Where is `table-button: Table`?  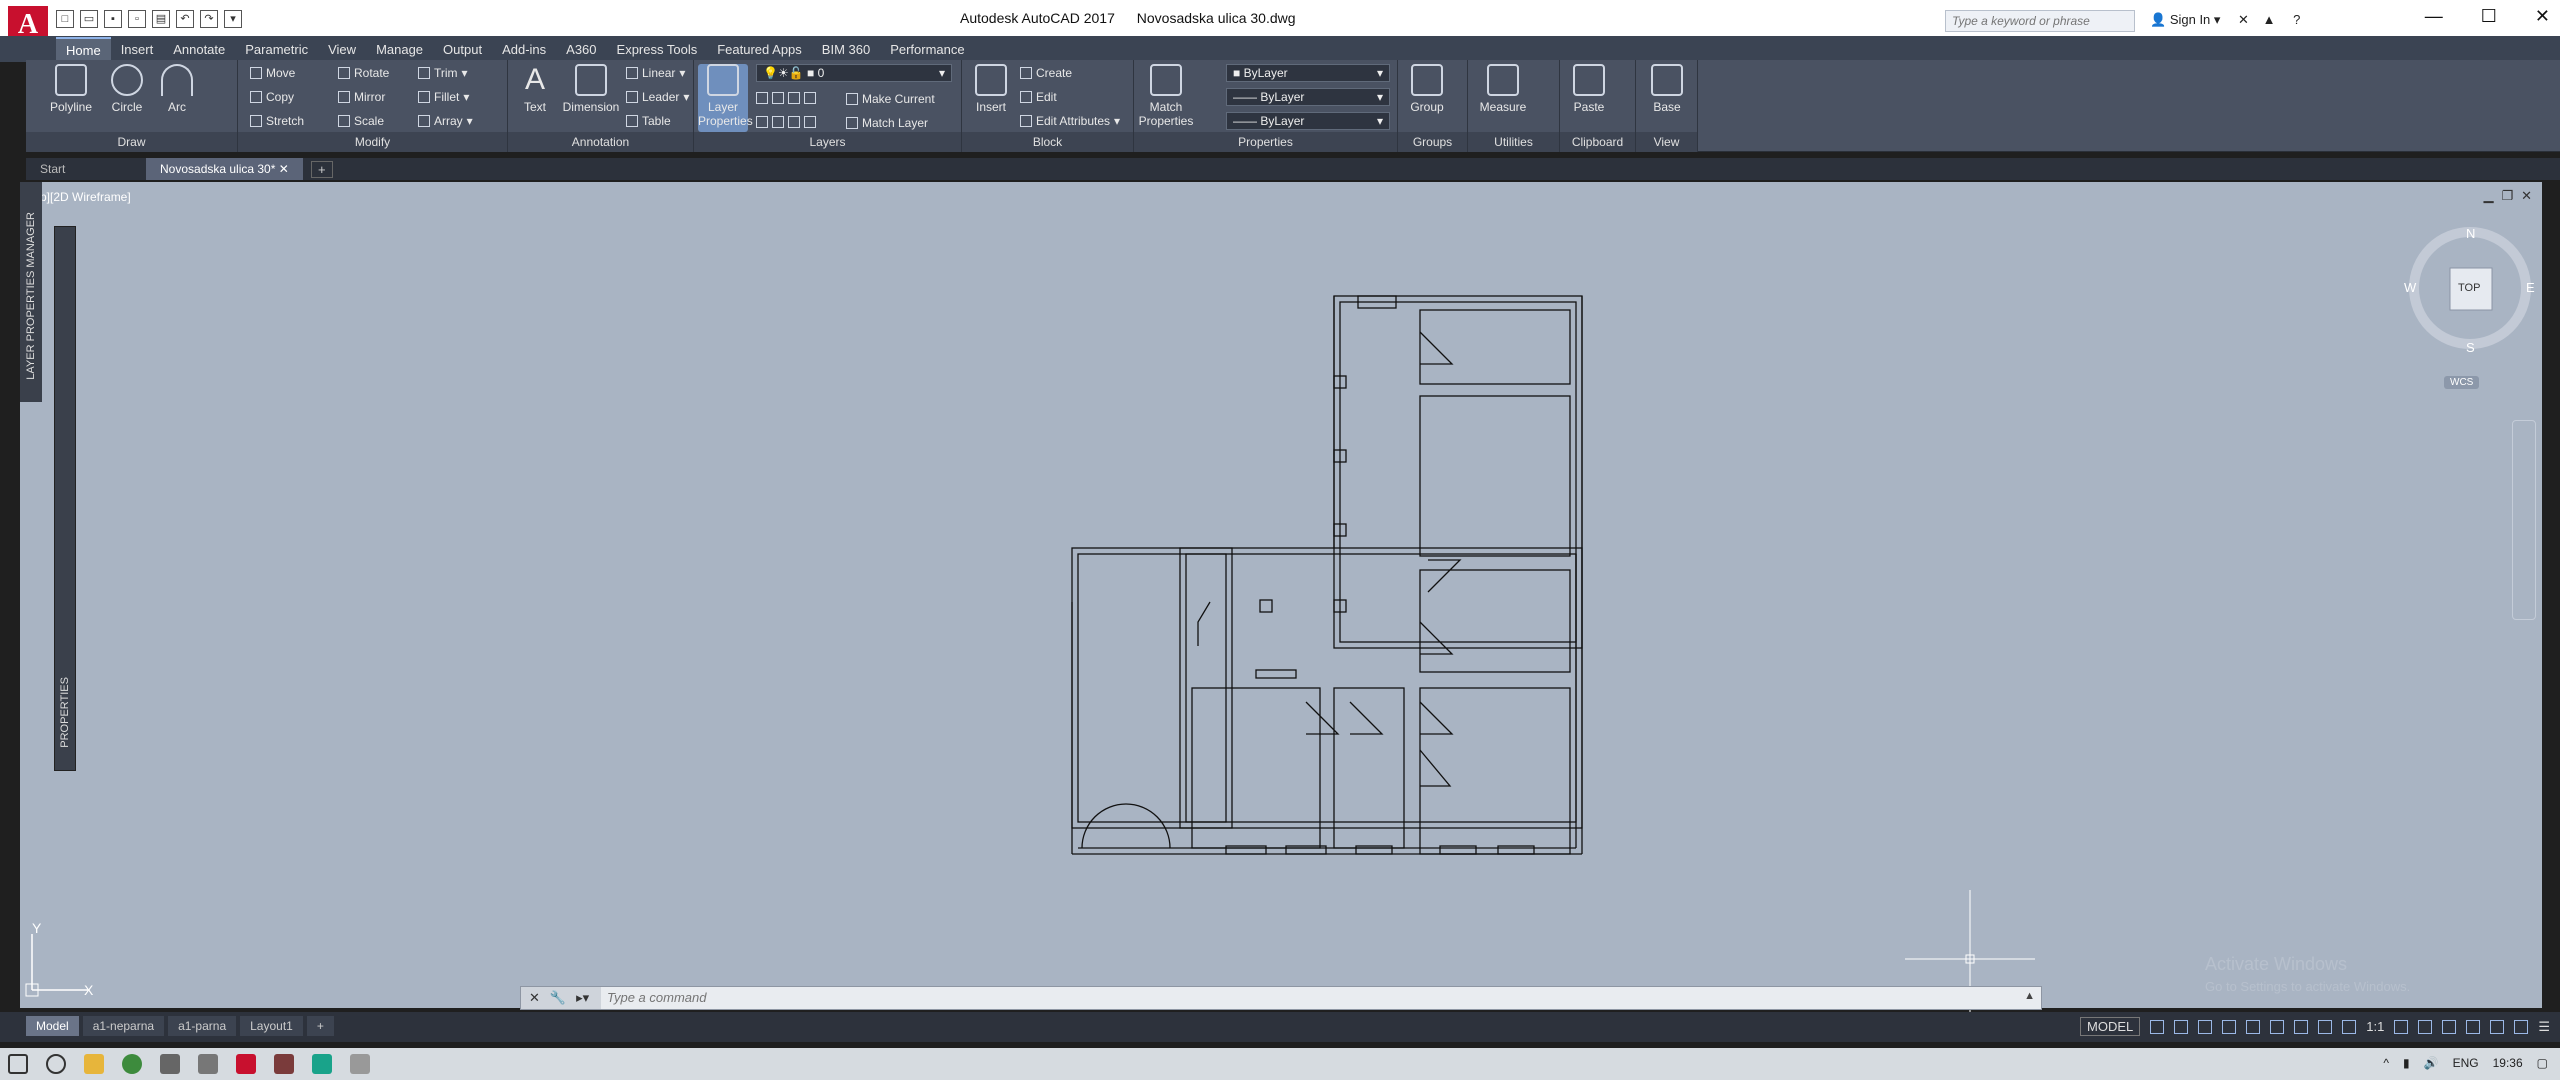 table-button: Table is located at coordinates (648, 121).